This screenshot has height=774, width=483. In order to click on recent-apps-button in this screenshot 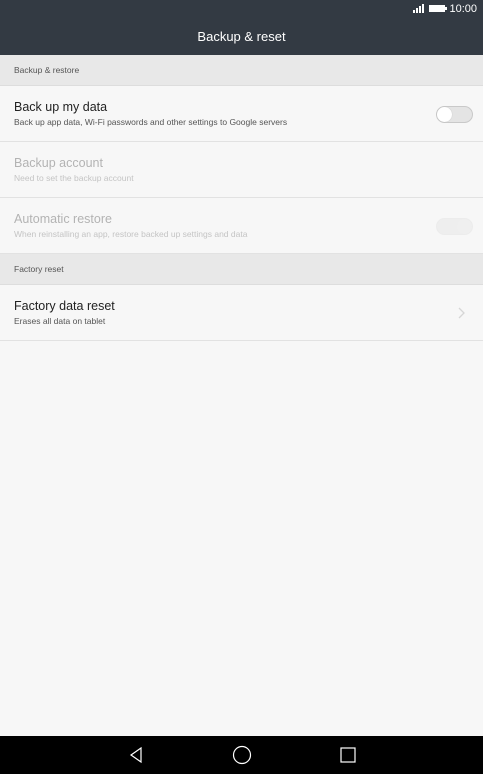, I will do `click(348, 755)`.